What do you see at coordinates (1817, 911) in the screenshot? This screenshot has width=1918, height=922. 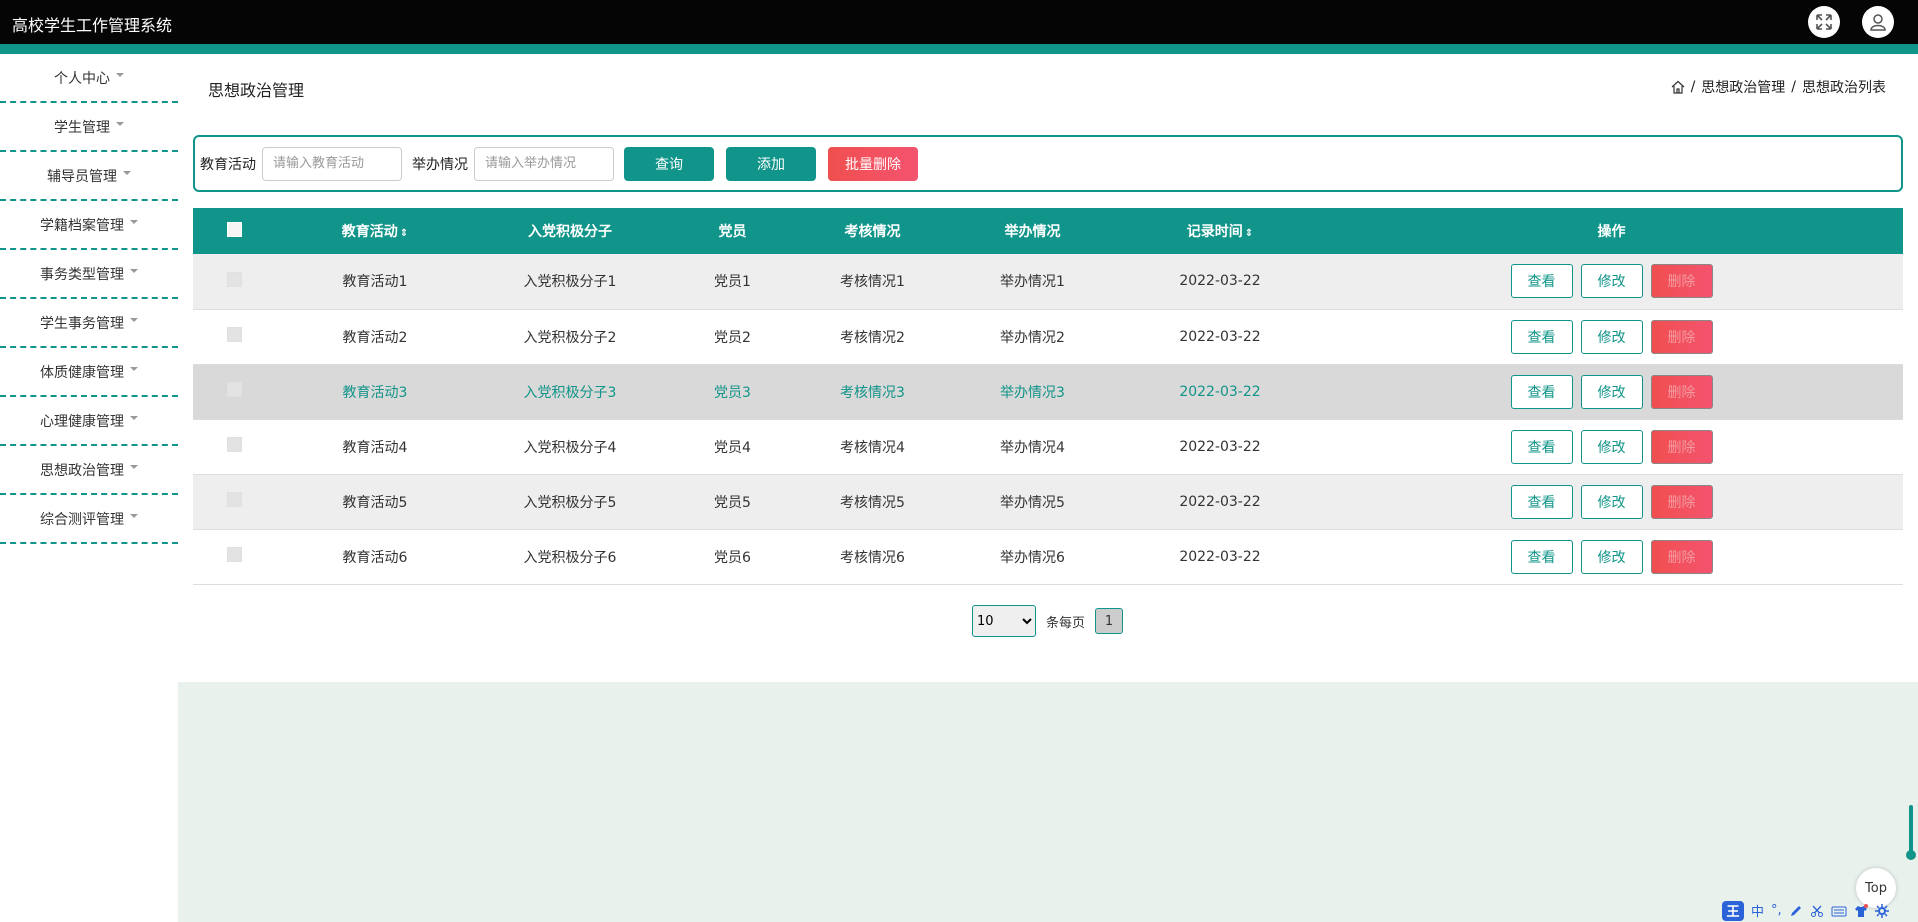 I see `scissors-icon` at bounding box center [1817, 911].